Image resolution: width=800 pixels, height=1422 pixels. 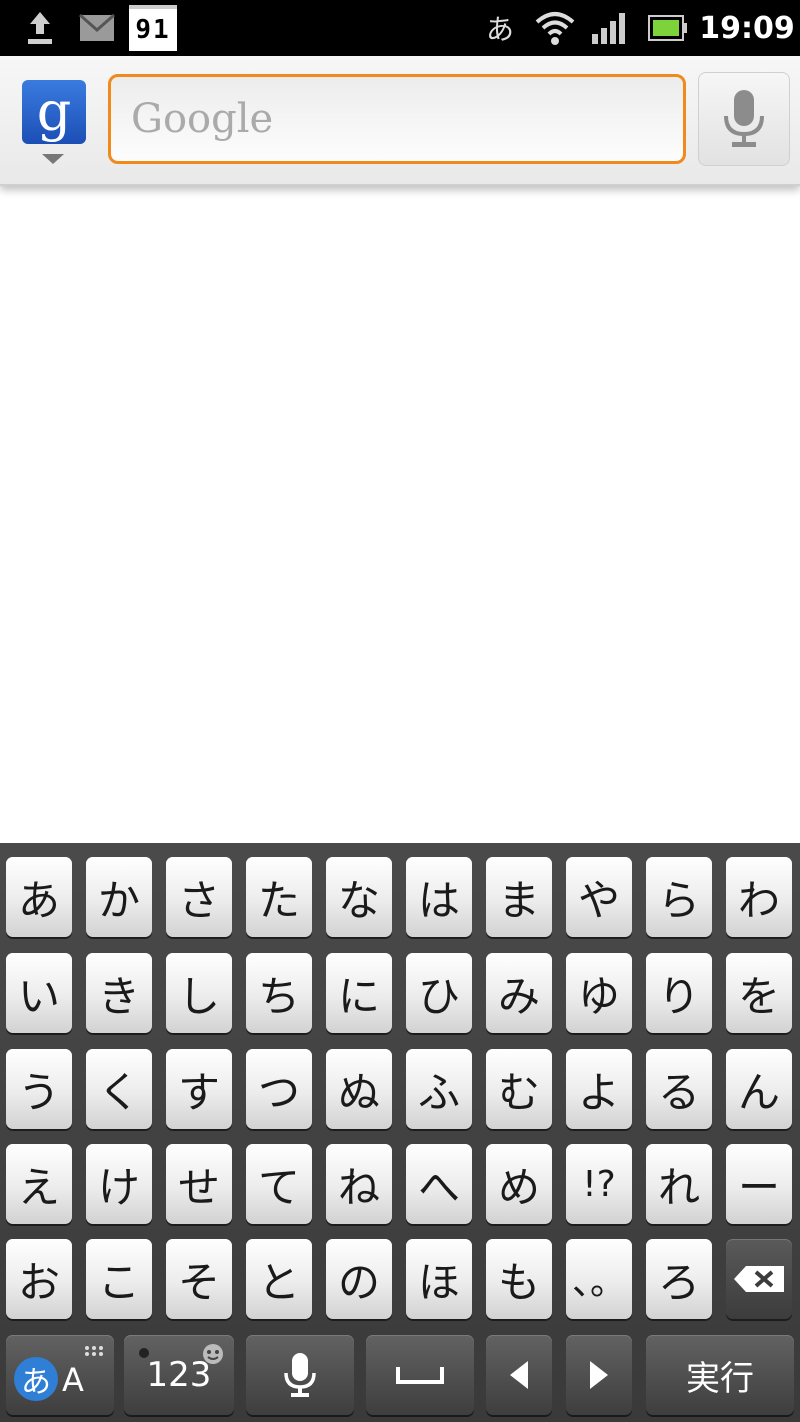 I want to click on kana-key: ら, so click(x=679, y=897).